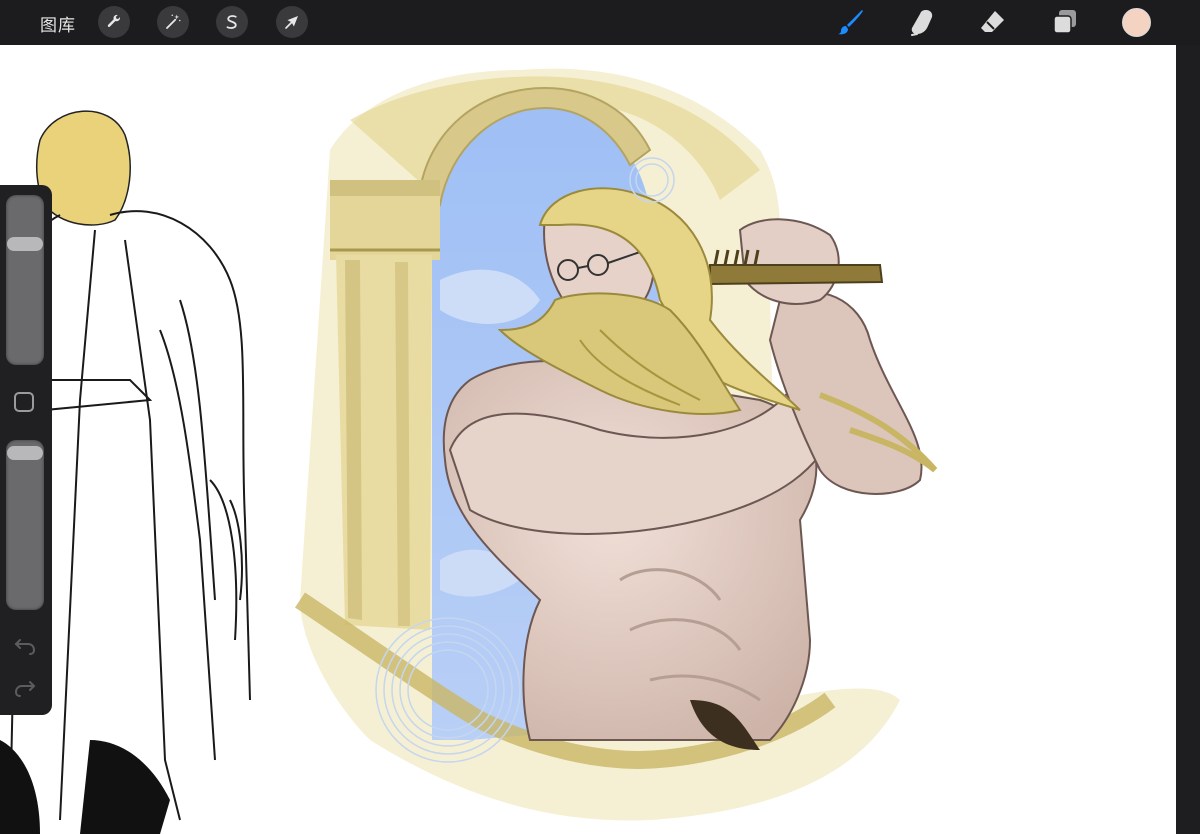  What do you see at coordinates (600, 22) in the screenshot?
I see `top-toolbar: 图库` at bounding box center [600, 22].